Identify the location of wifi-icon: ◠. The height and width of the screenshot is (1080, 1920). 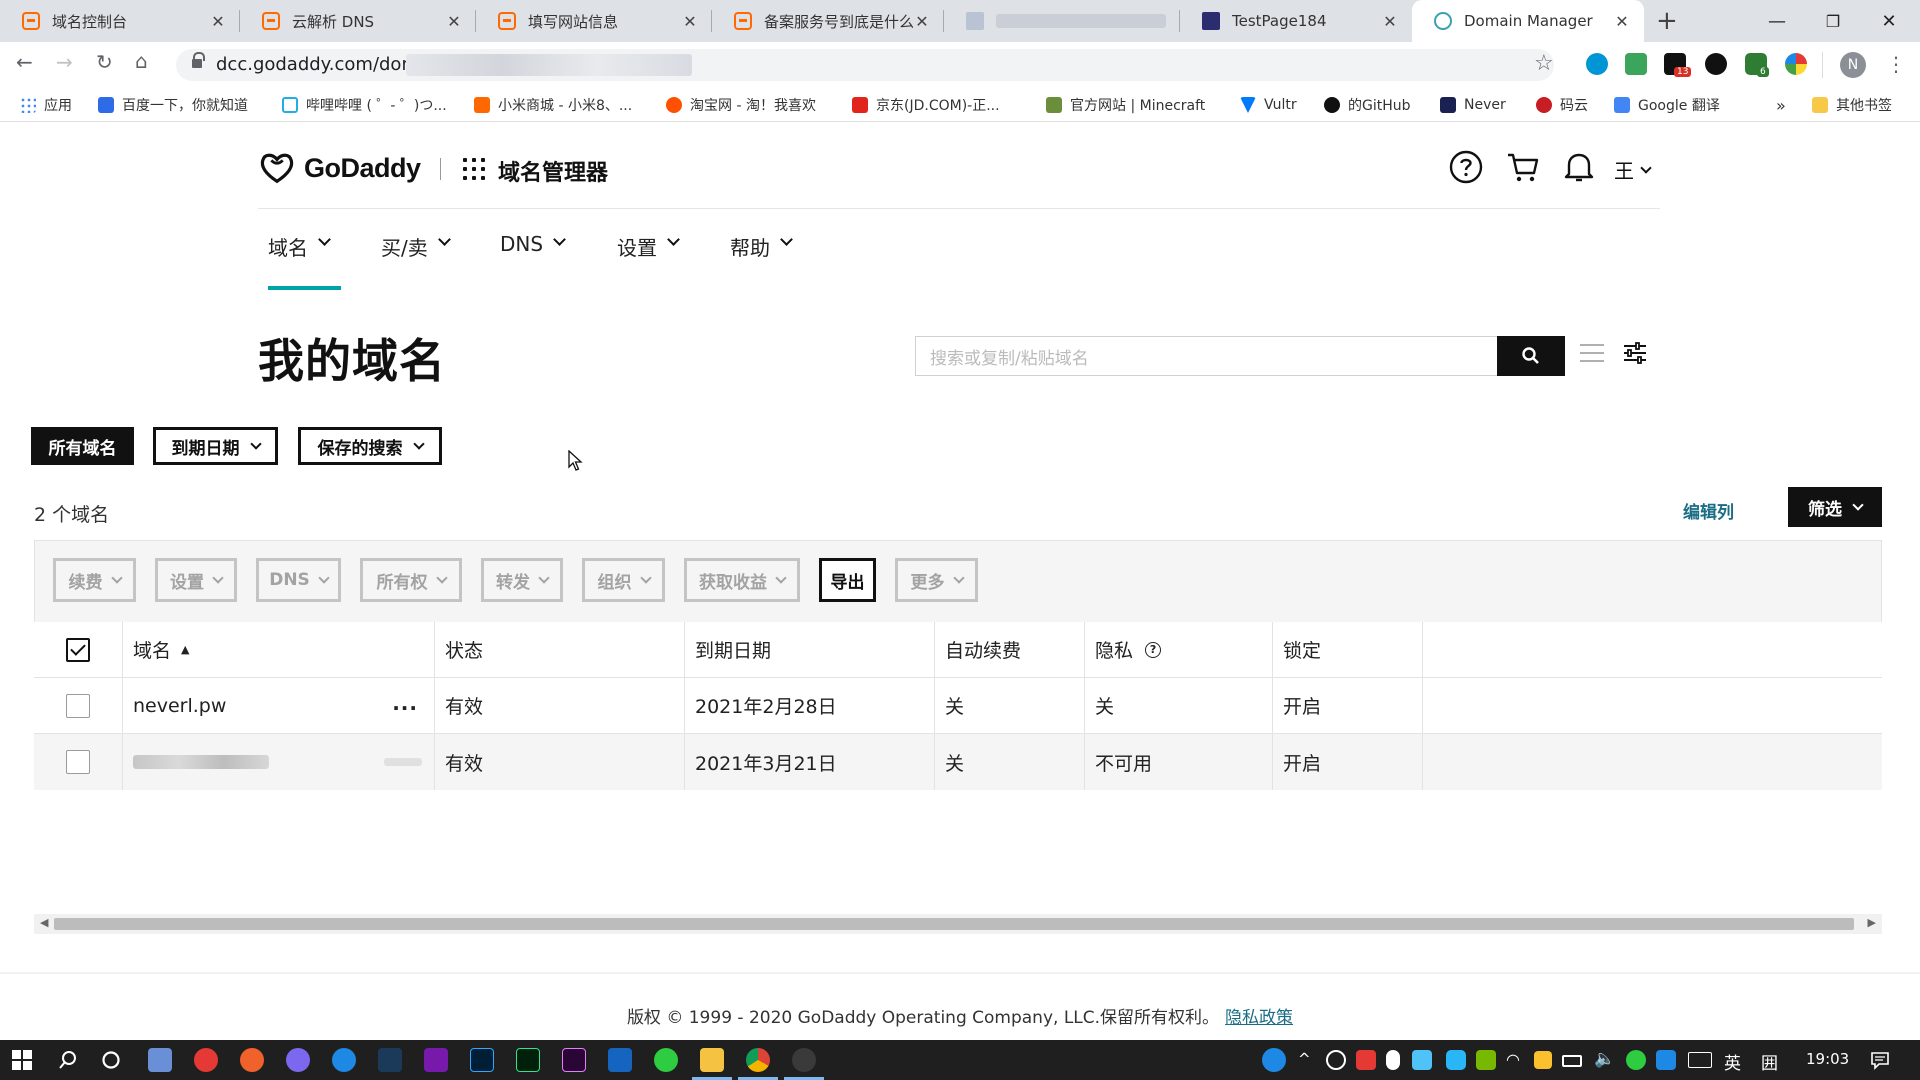
(1513, 1059).